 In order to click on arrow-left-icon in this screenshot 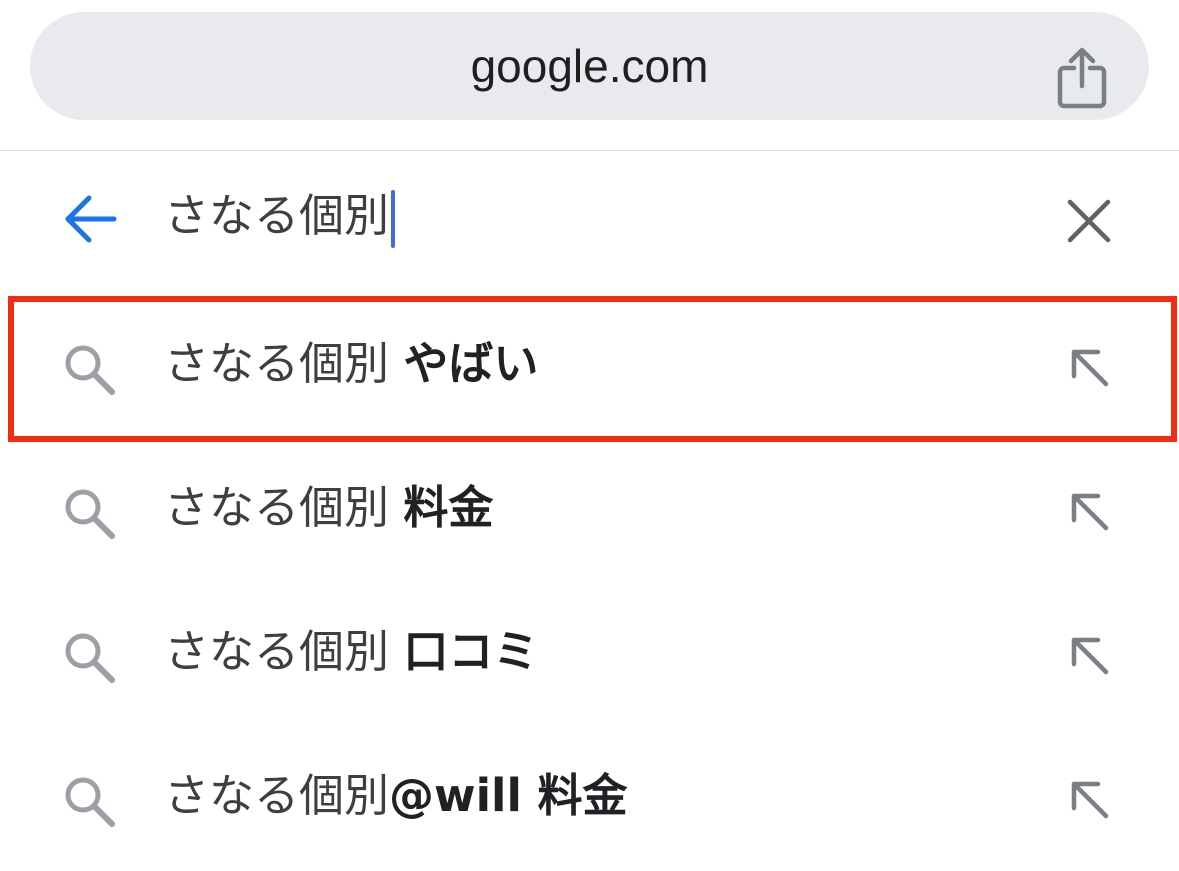, I will do `click(91, 219)`.